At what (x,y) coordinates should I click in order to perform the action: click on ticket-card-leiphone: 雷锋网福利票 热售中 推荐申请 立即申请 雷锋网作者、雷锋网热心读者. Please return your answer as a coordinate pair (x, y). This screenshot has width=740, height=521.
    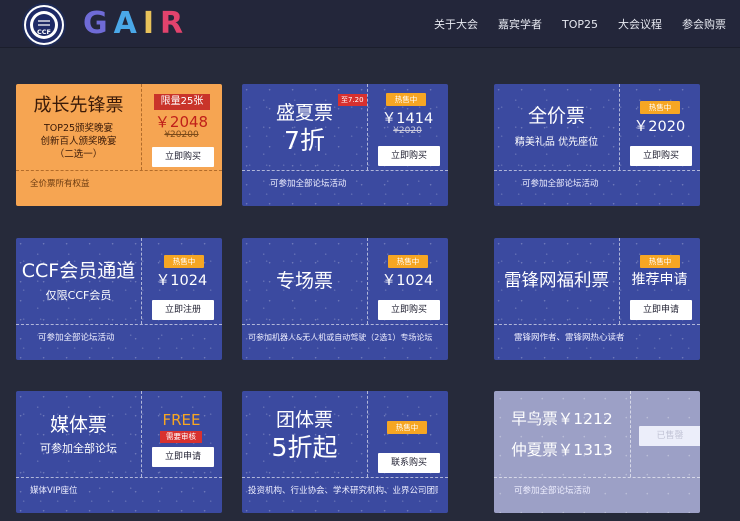
    Looking at the image, I should click on (597, 299).